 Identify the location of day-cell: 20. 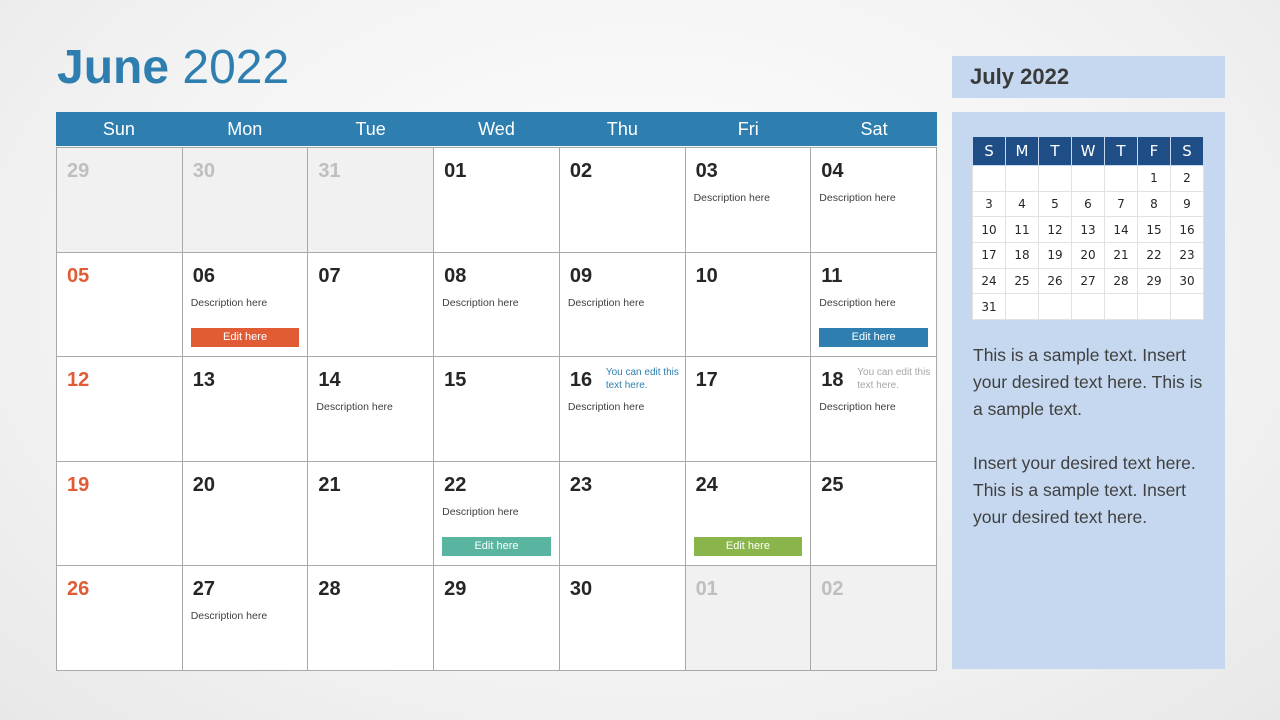
(245, 513).